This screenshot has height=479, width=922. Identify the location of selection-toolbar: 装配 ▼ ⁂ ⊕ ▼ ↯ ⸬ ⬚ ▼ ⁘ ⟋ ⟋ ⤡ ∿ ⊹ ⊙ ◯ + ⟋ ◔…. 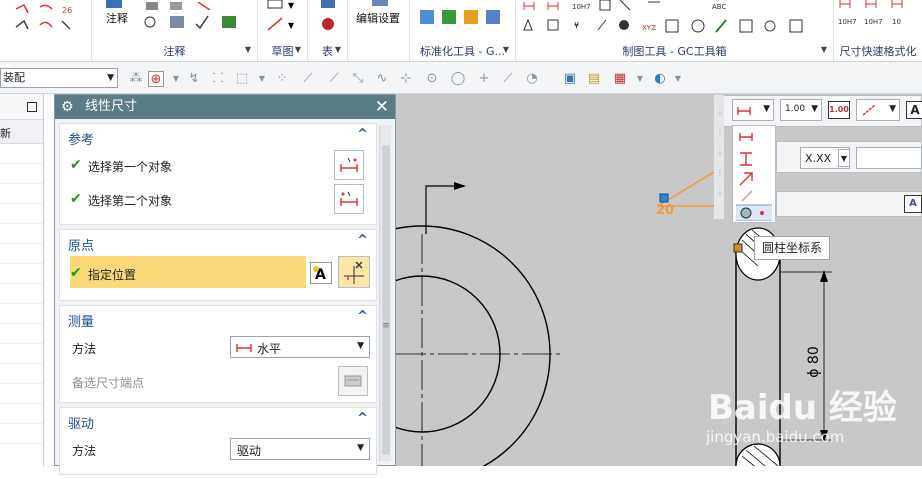
(461, 78).